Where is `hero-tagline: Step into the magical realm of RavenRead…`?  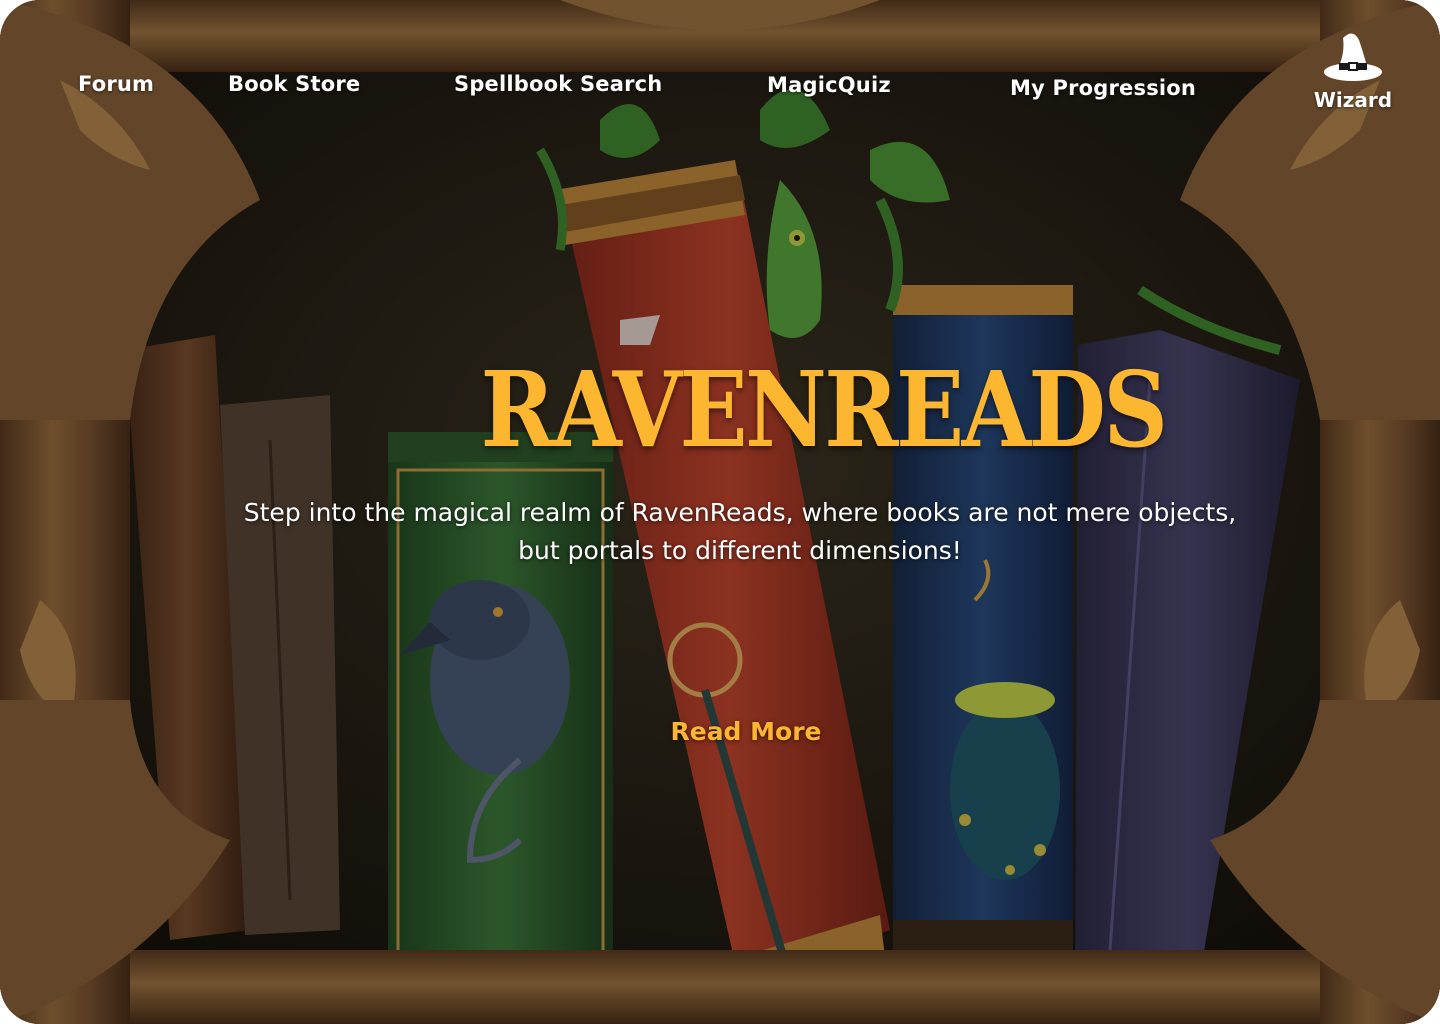 hero-tagline: Step into the magical realm of RavenRead… is located at coordinates (740, 532).